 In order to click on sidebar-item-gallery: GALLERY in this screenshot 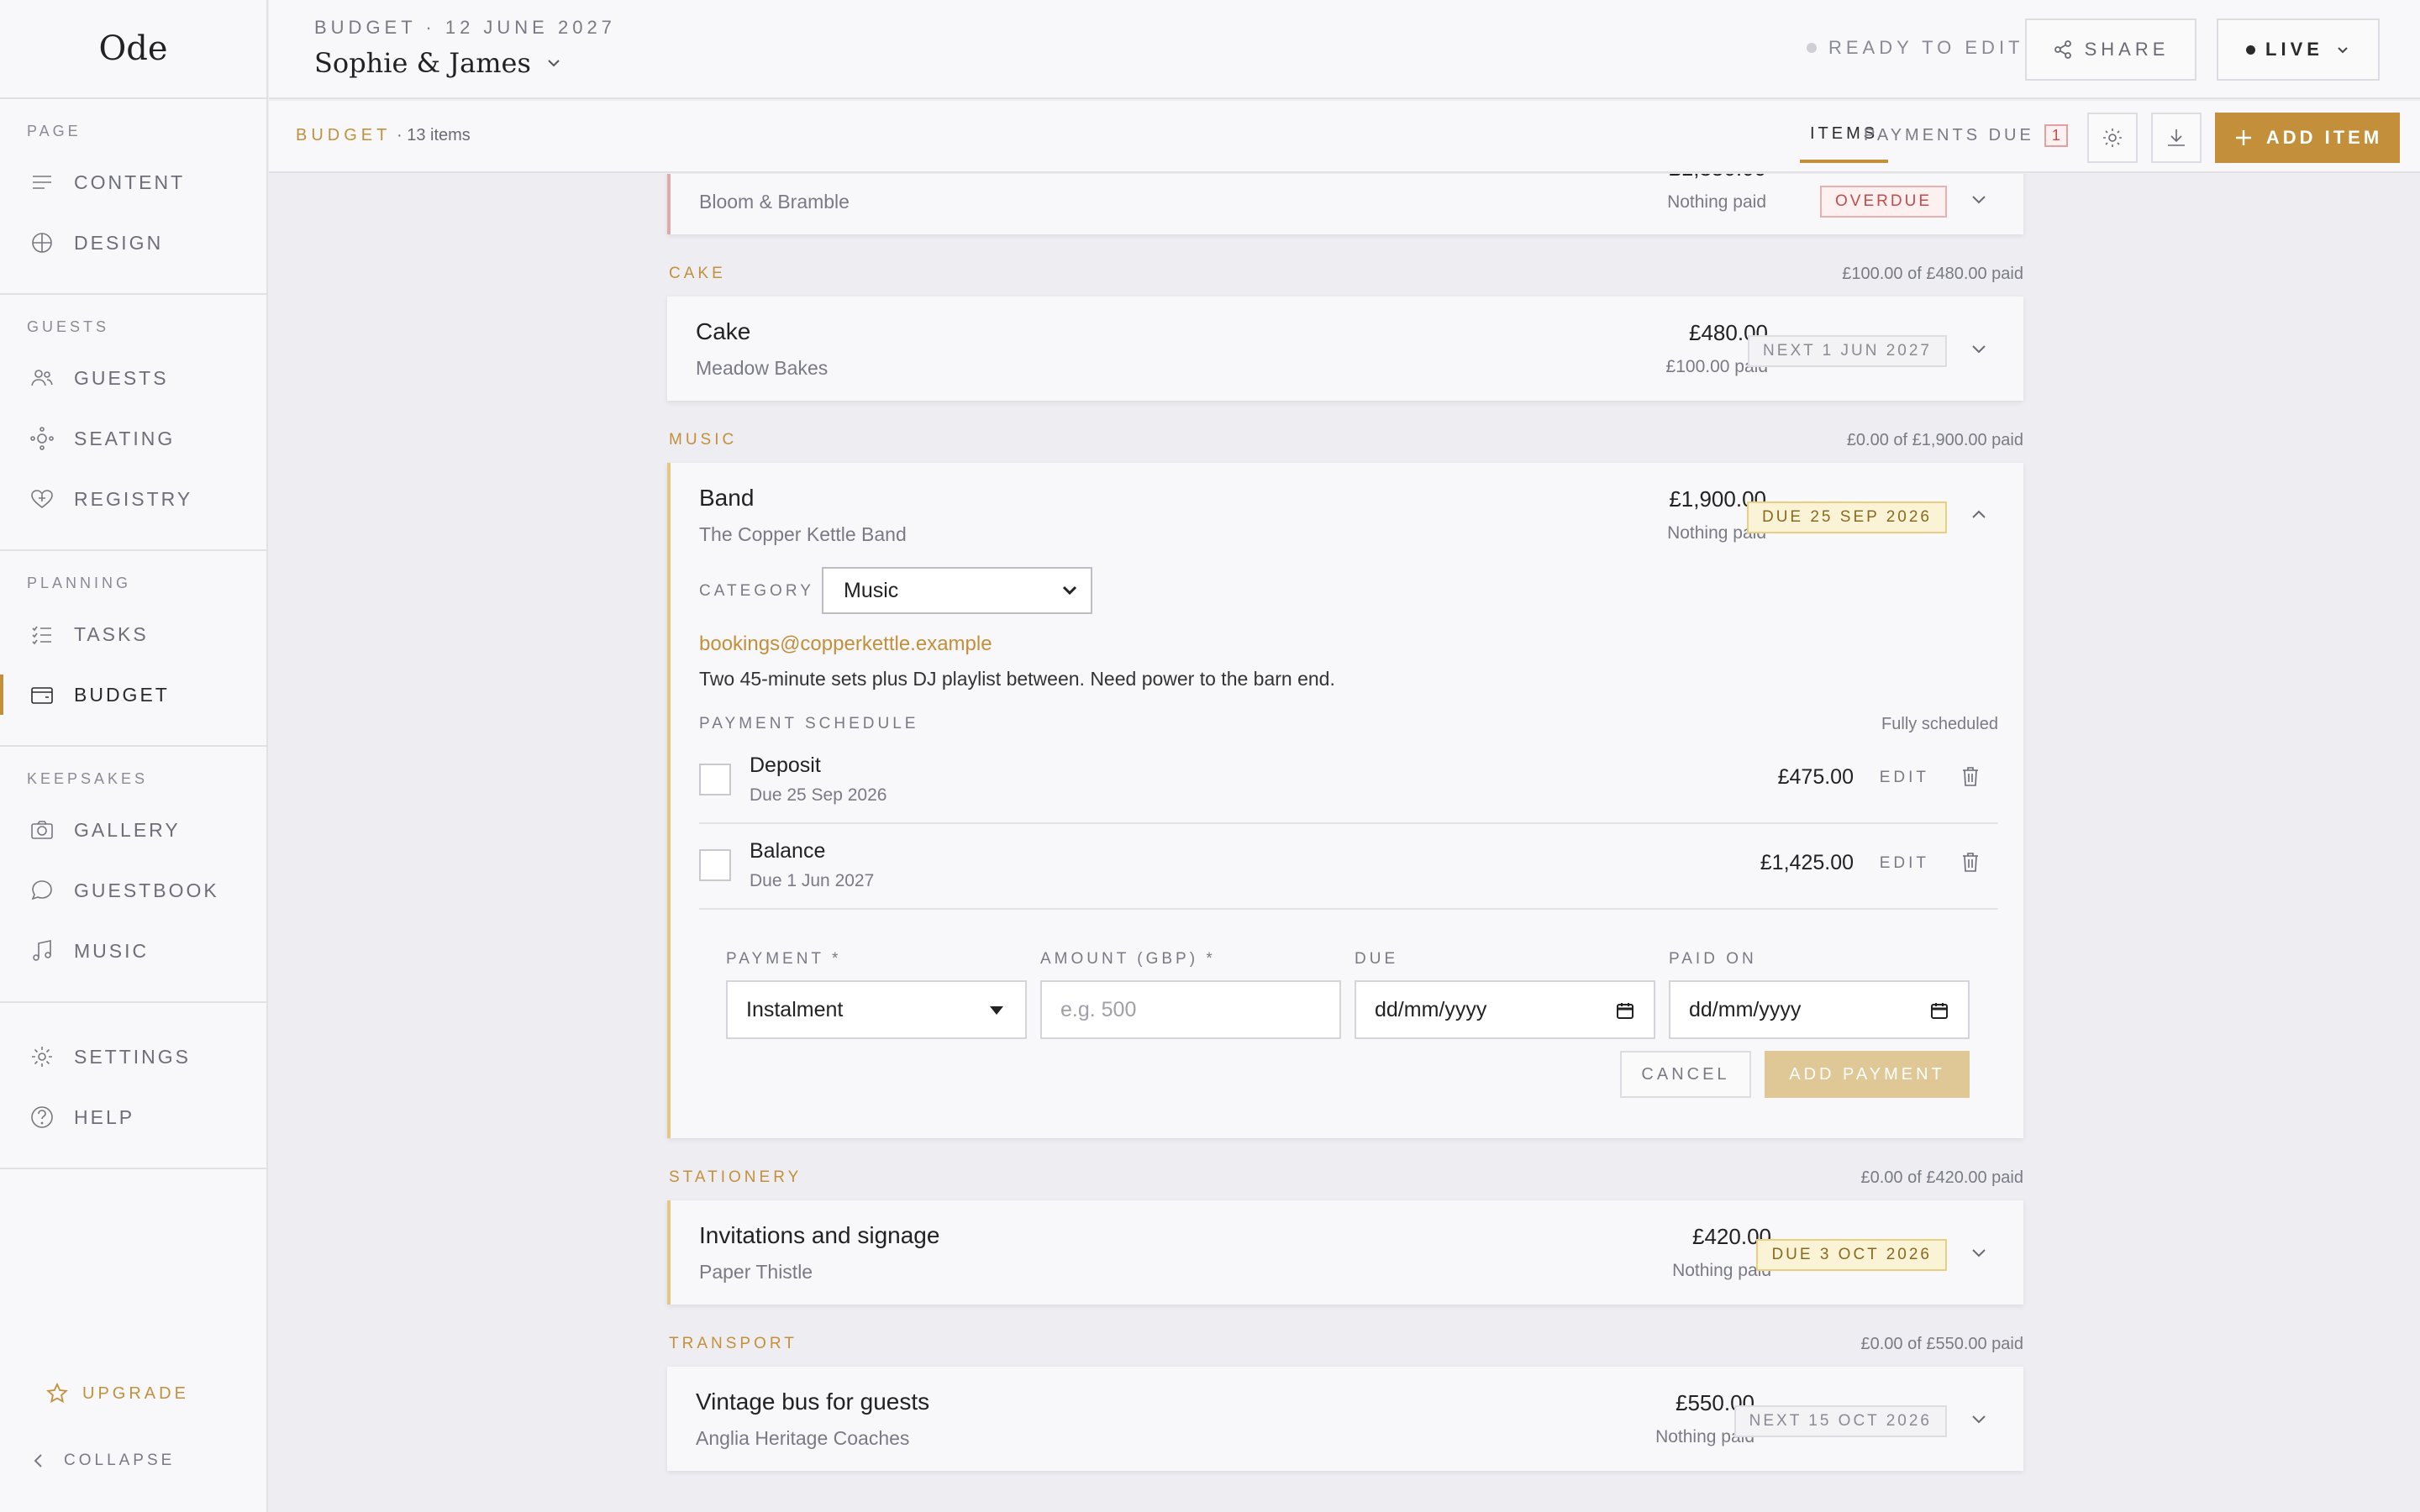, I will do `click(133, 830)`.